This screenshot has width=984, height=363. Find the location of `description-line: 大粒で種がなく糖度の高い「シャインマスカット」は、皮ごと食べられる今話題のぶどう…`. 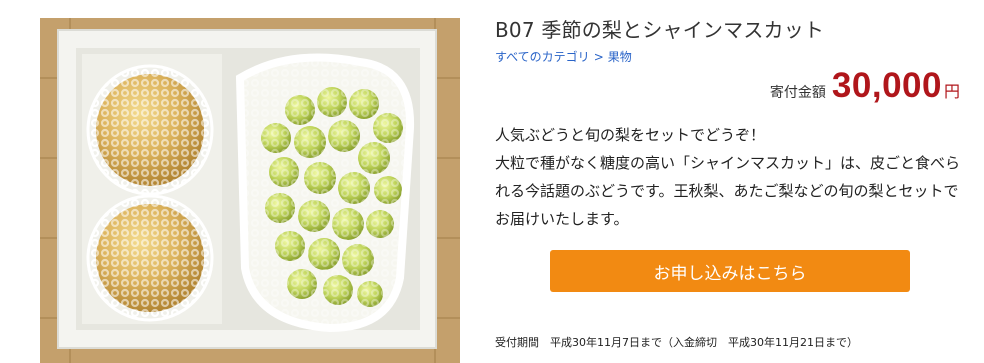

description-line: 大粒で種がなく糖度の高い「シャインマスカット」は、皮ごと食べられる今話題のぶどう… is located at coordinates (728, 191).